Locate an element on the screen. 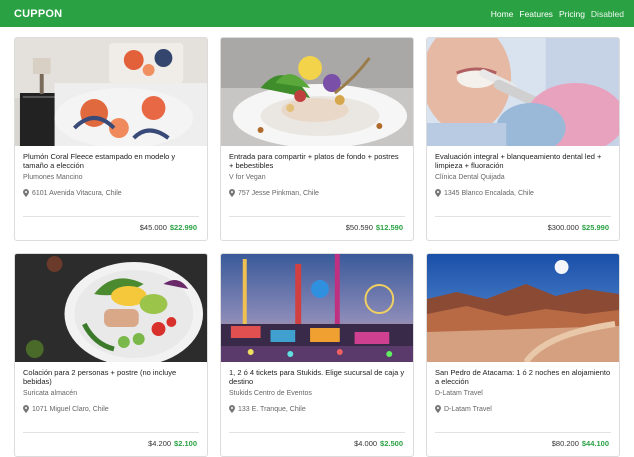 Image resolution: width=634 pixels, height=457 pixels. deal-new-price: $2.500 is located at coordinates (391, 443).